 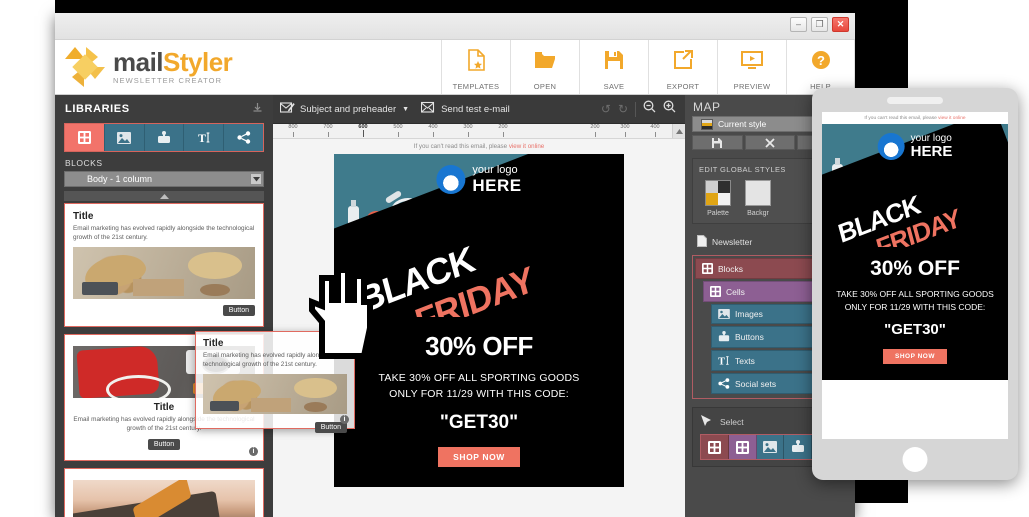 I want to click on ribbon-help-button: ? HELP, so click(x=820, y=67).